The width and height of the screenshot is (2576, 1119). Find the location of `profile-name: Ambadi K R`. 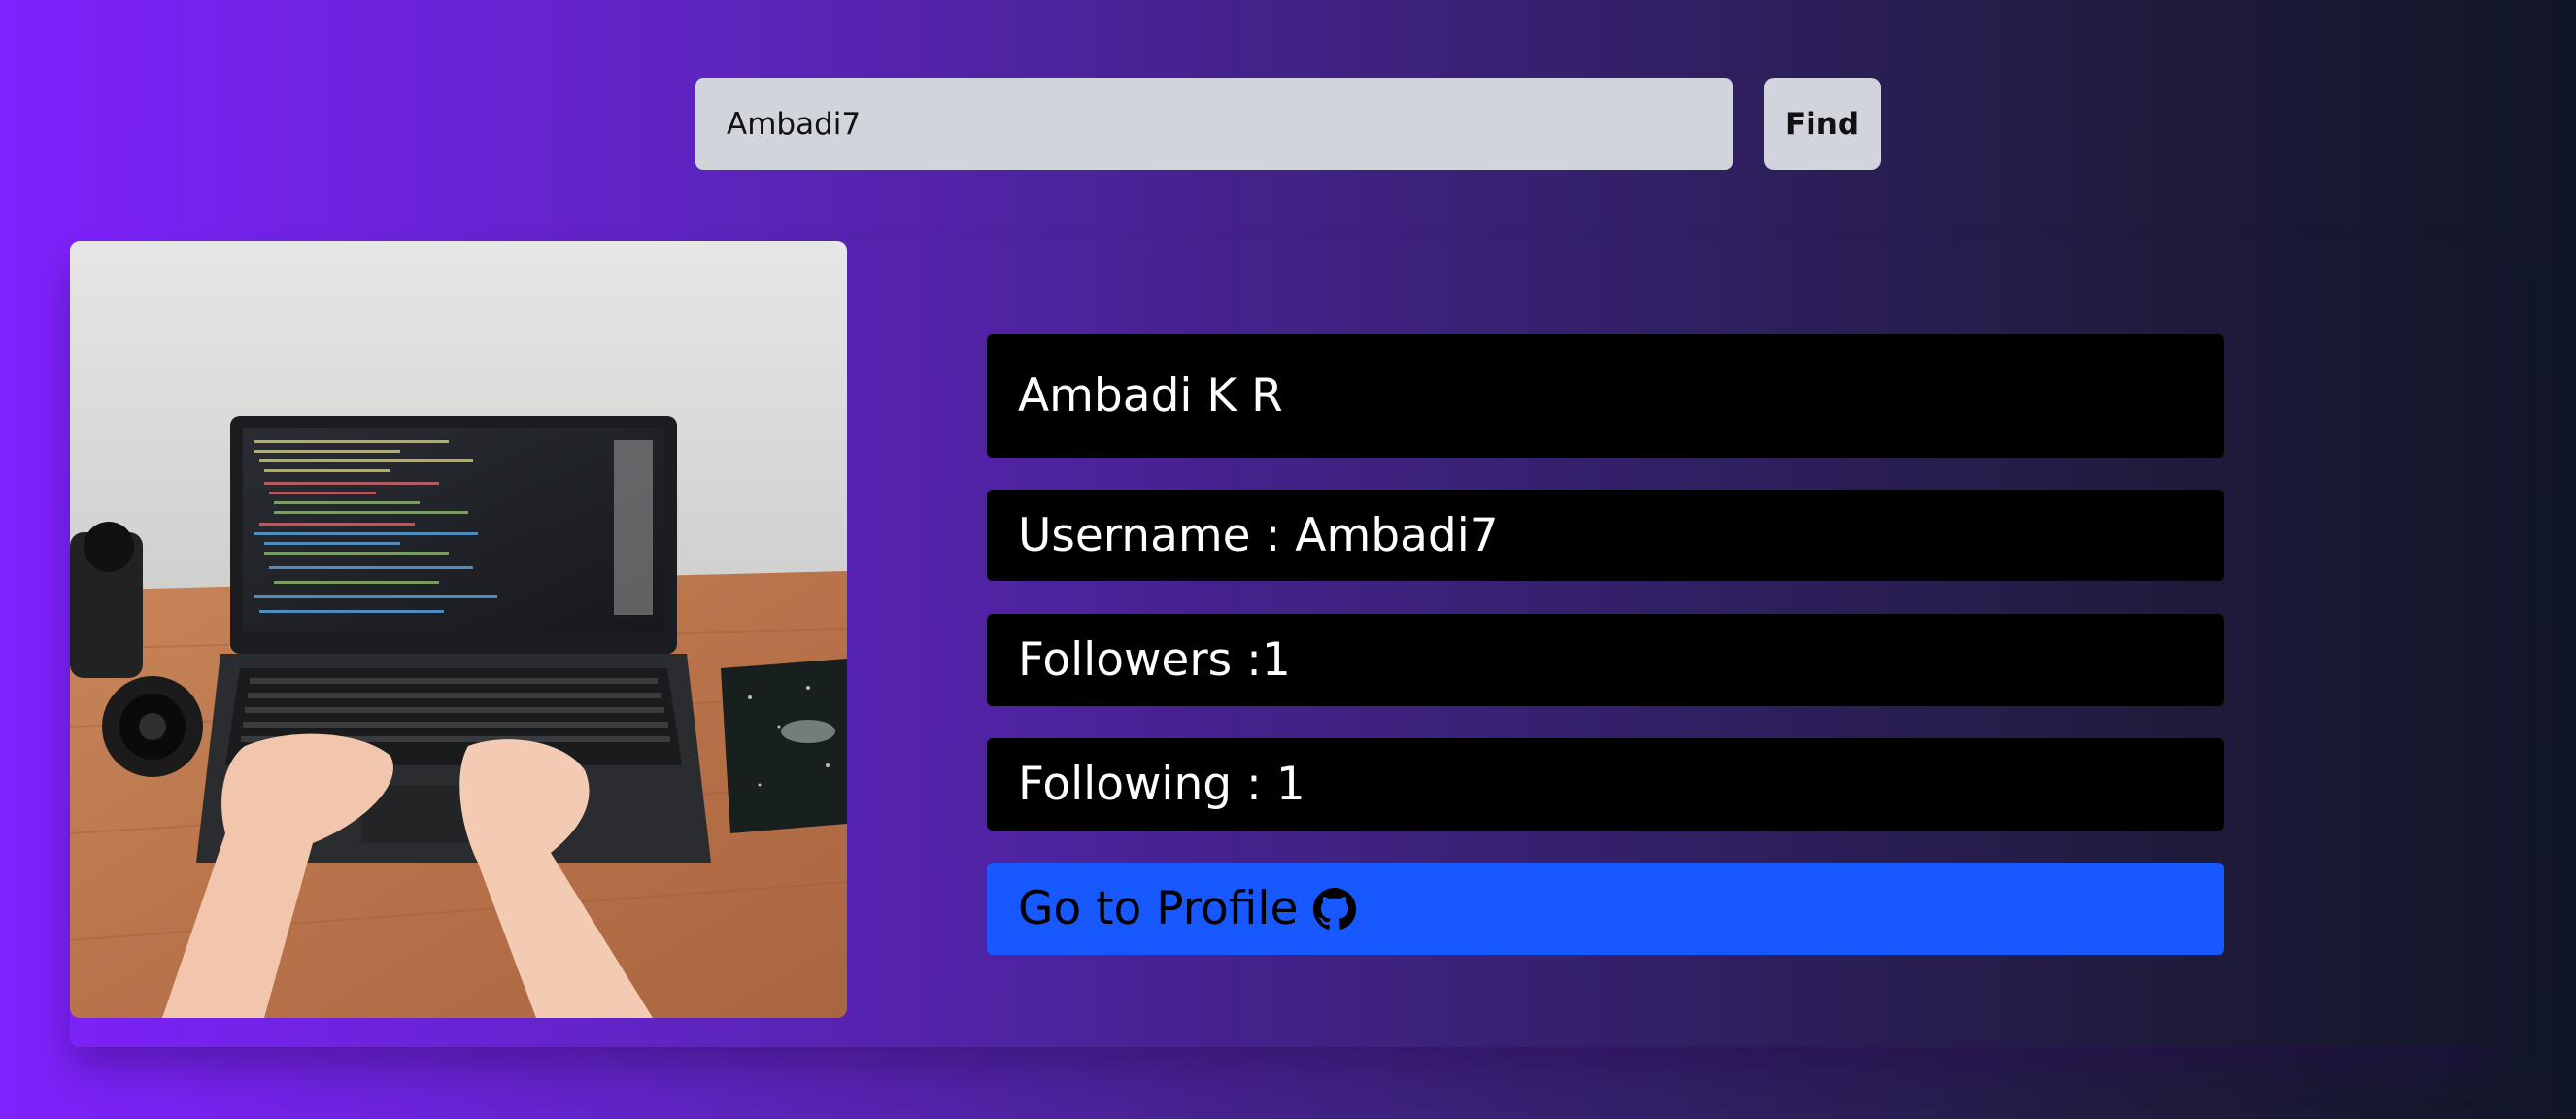

profile-name: Ambadi K R is located at coordinates (1605, 396).